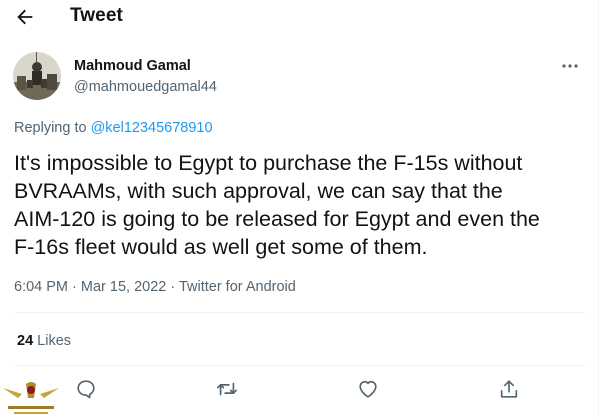 This screenshot has height=418, width=603. Describe the element at coordinates (299, 17) in the screenshot. I see `header: Tweet` at that location.